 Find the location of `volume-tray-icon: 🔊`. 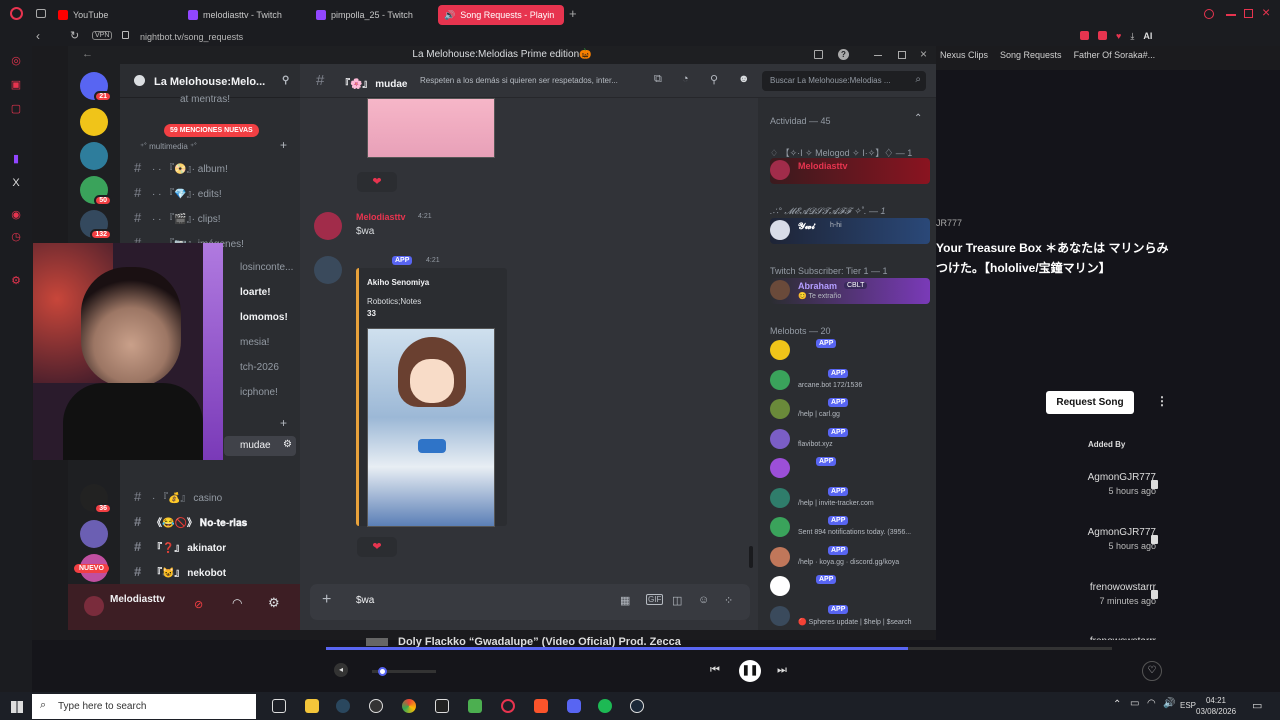

volume-tray-icon: 🔊 is located at coordinates (1169, 703).